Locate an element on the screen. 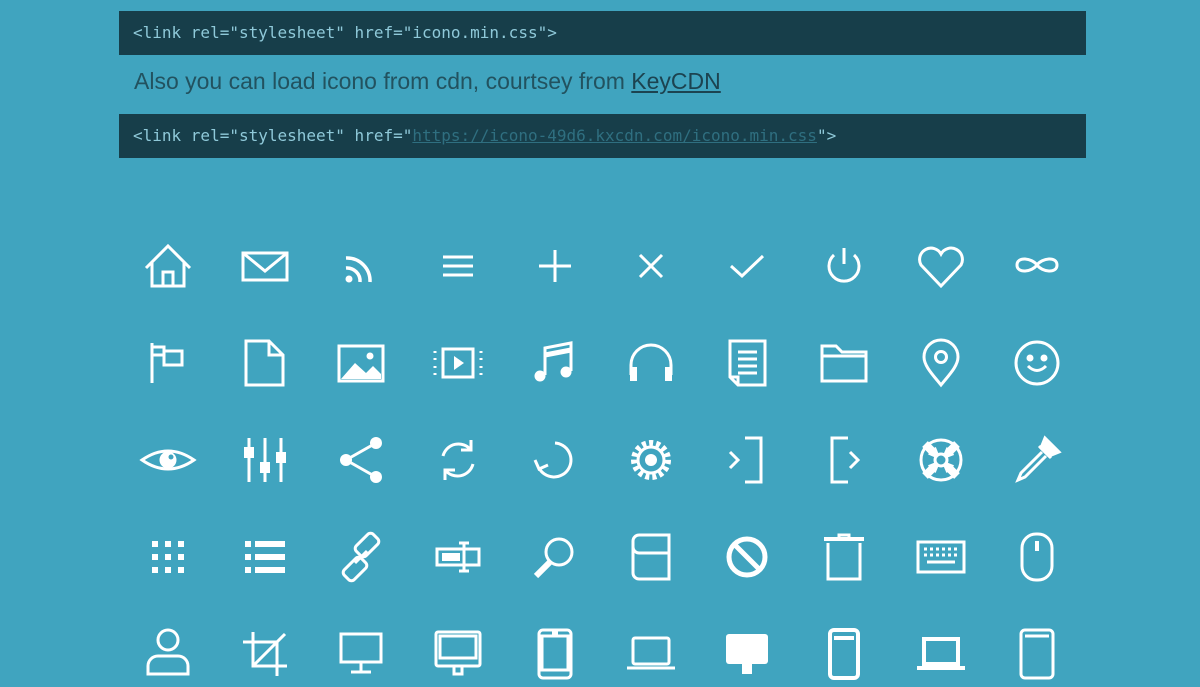 This screenshot has width=1200, height=687. gear-icon is located at coordinates (651, 460).